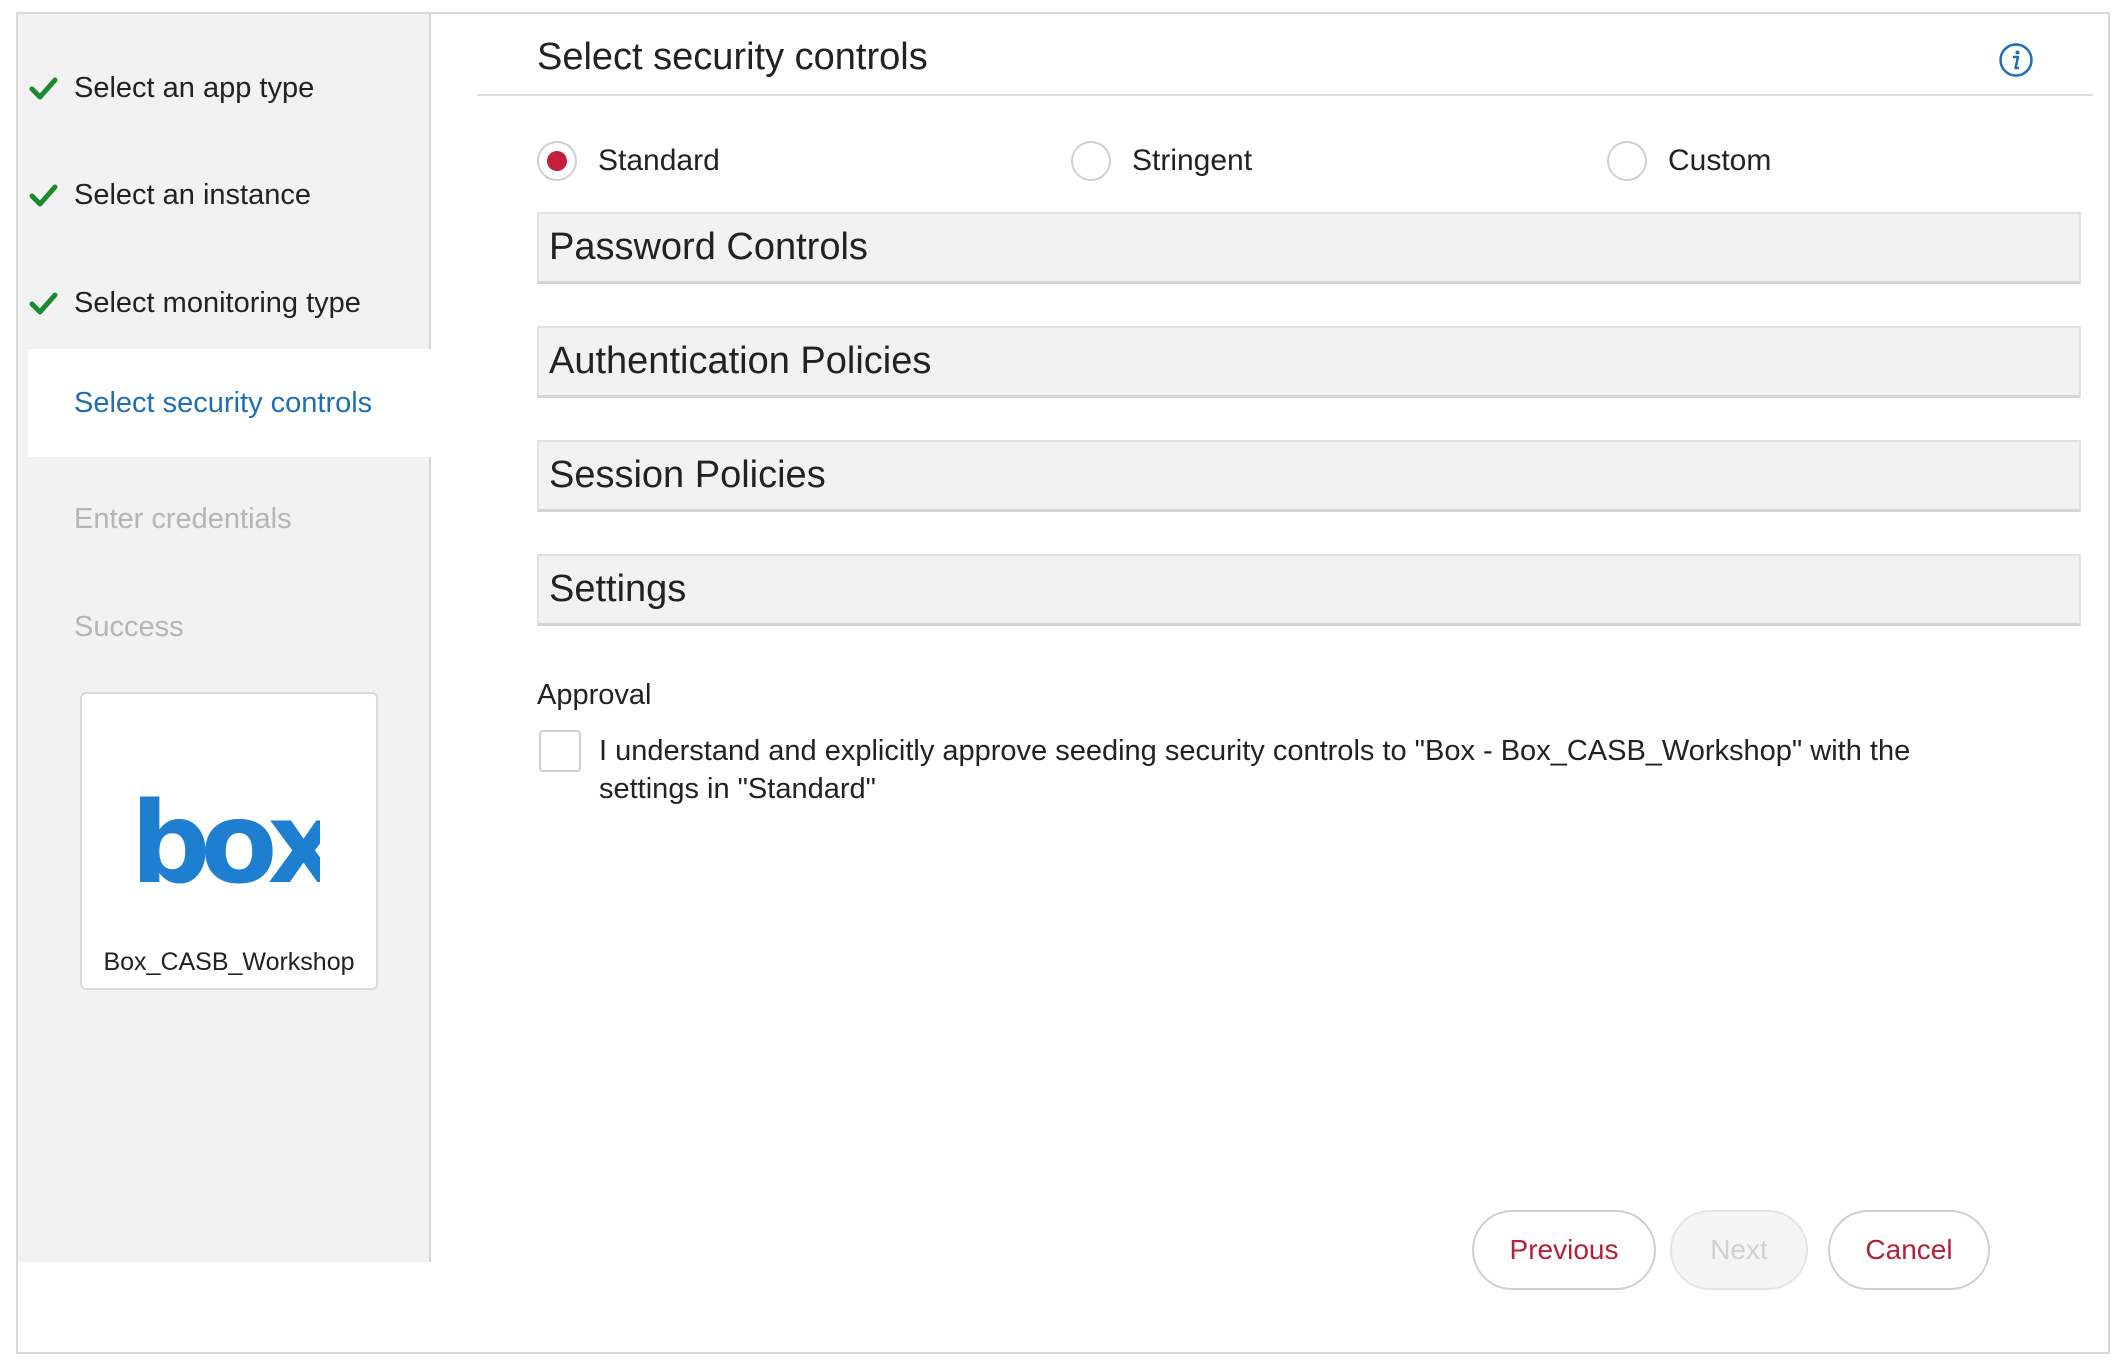 The height and width of the screenshot is (1366, 2118). Describe the element at coordinates (594, 695) in the screenshot. I see `approval-heading: Approval` at that location.